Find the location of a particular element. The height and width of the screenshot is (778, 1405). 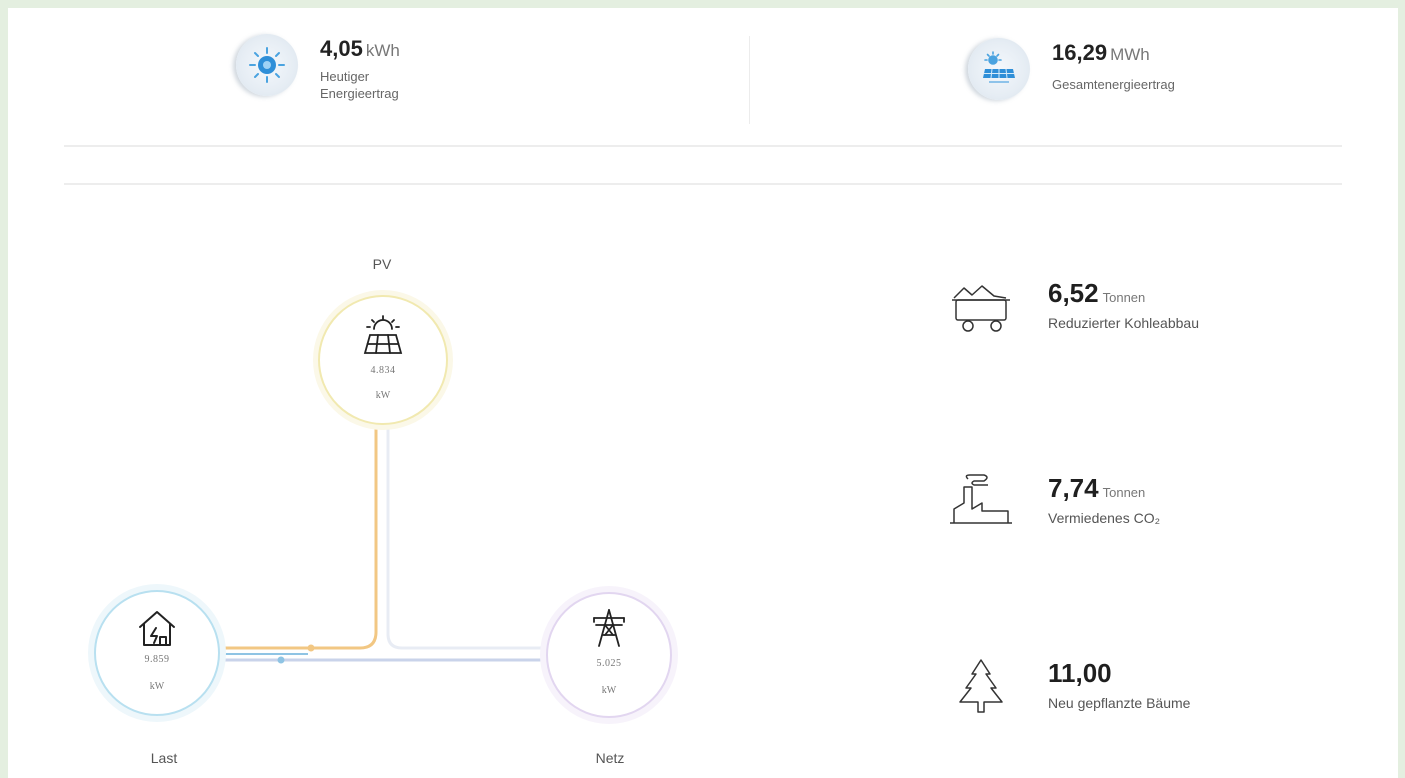

trees-planted-stat: 11,00 Neu gepflanzte Bäume is located at coordinates (1070, 686).